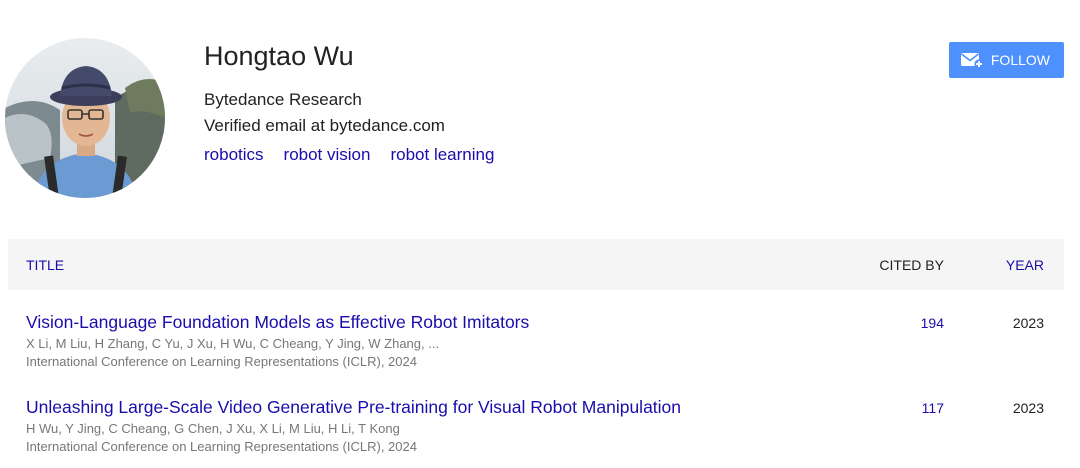 The width and height of the screenshot is (1080, 468). I want to click on research-interests: robotics robot vision robot learning, so click(349, 155).